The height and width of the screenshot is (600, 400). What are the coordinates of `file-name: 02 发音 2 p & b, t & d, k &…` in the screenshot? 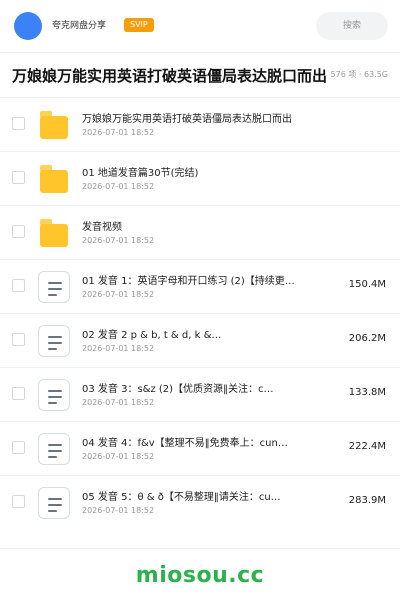 It's located at (196, 333).